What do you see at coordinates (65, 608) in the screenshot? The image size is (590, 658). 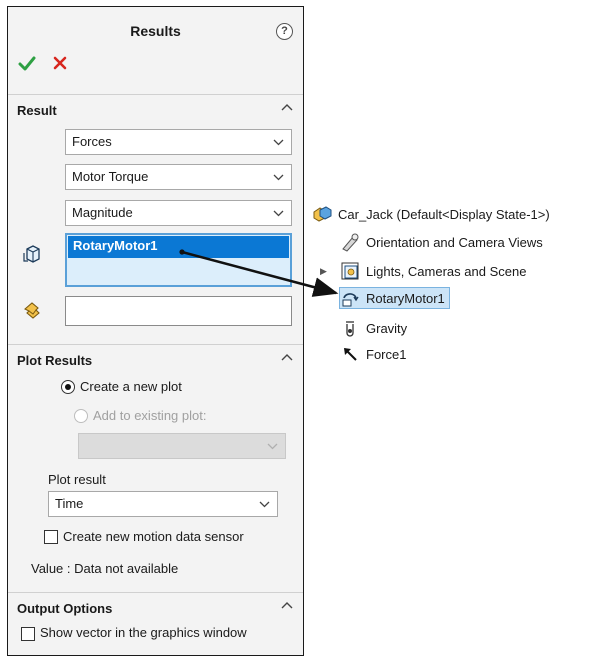 I see `output-options-label: Output Options` at bounding box center [65, 608].